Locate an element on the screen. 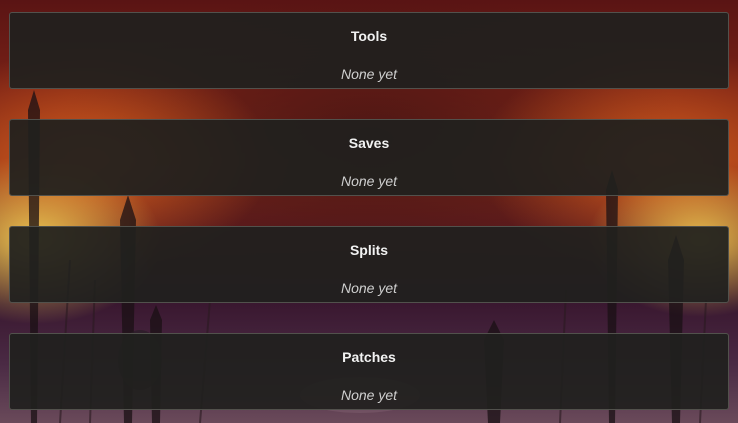 Image resolution: width=738 pixels, height=423 pixels. patches-panel-title: Patches is located at coordinates (369, 357).